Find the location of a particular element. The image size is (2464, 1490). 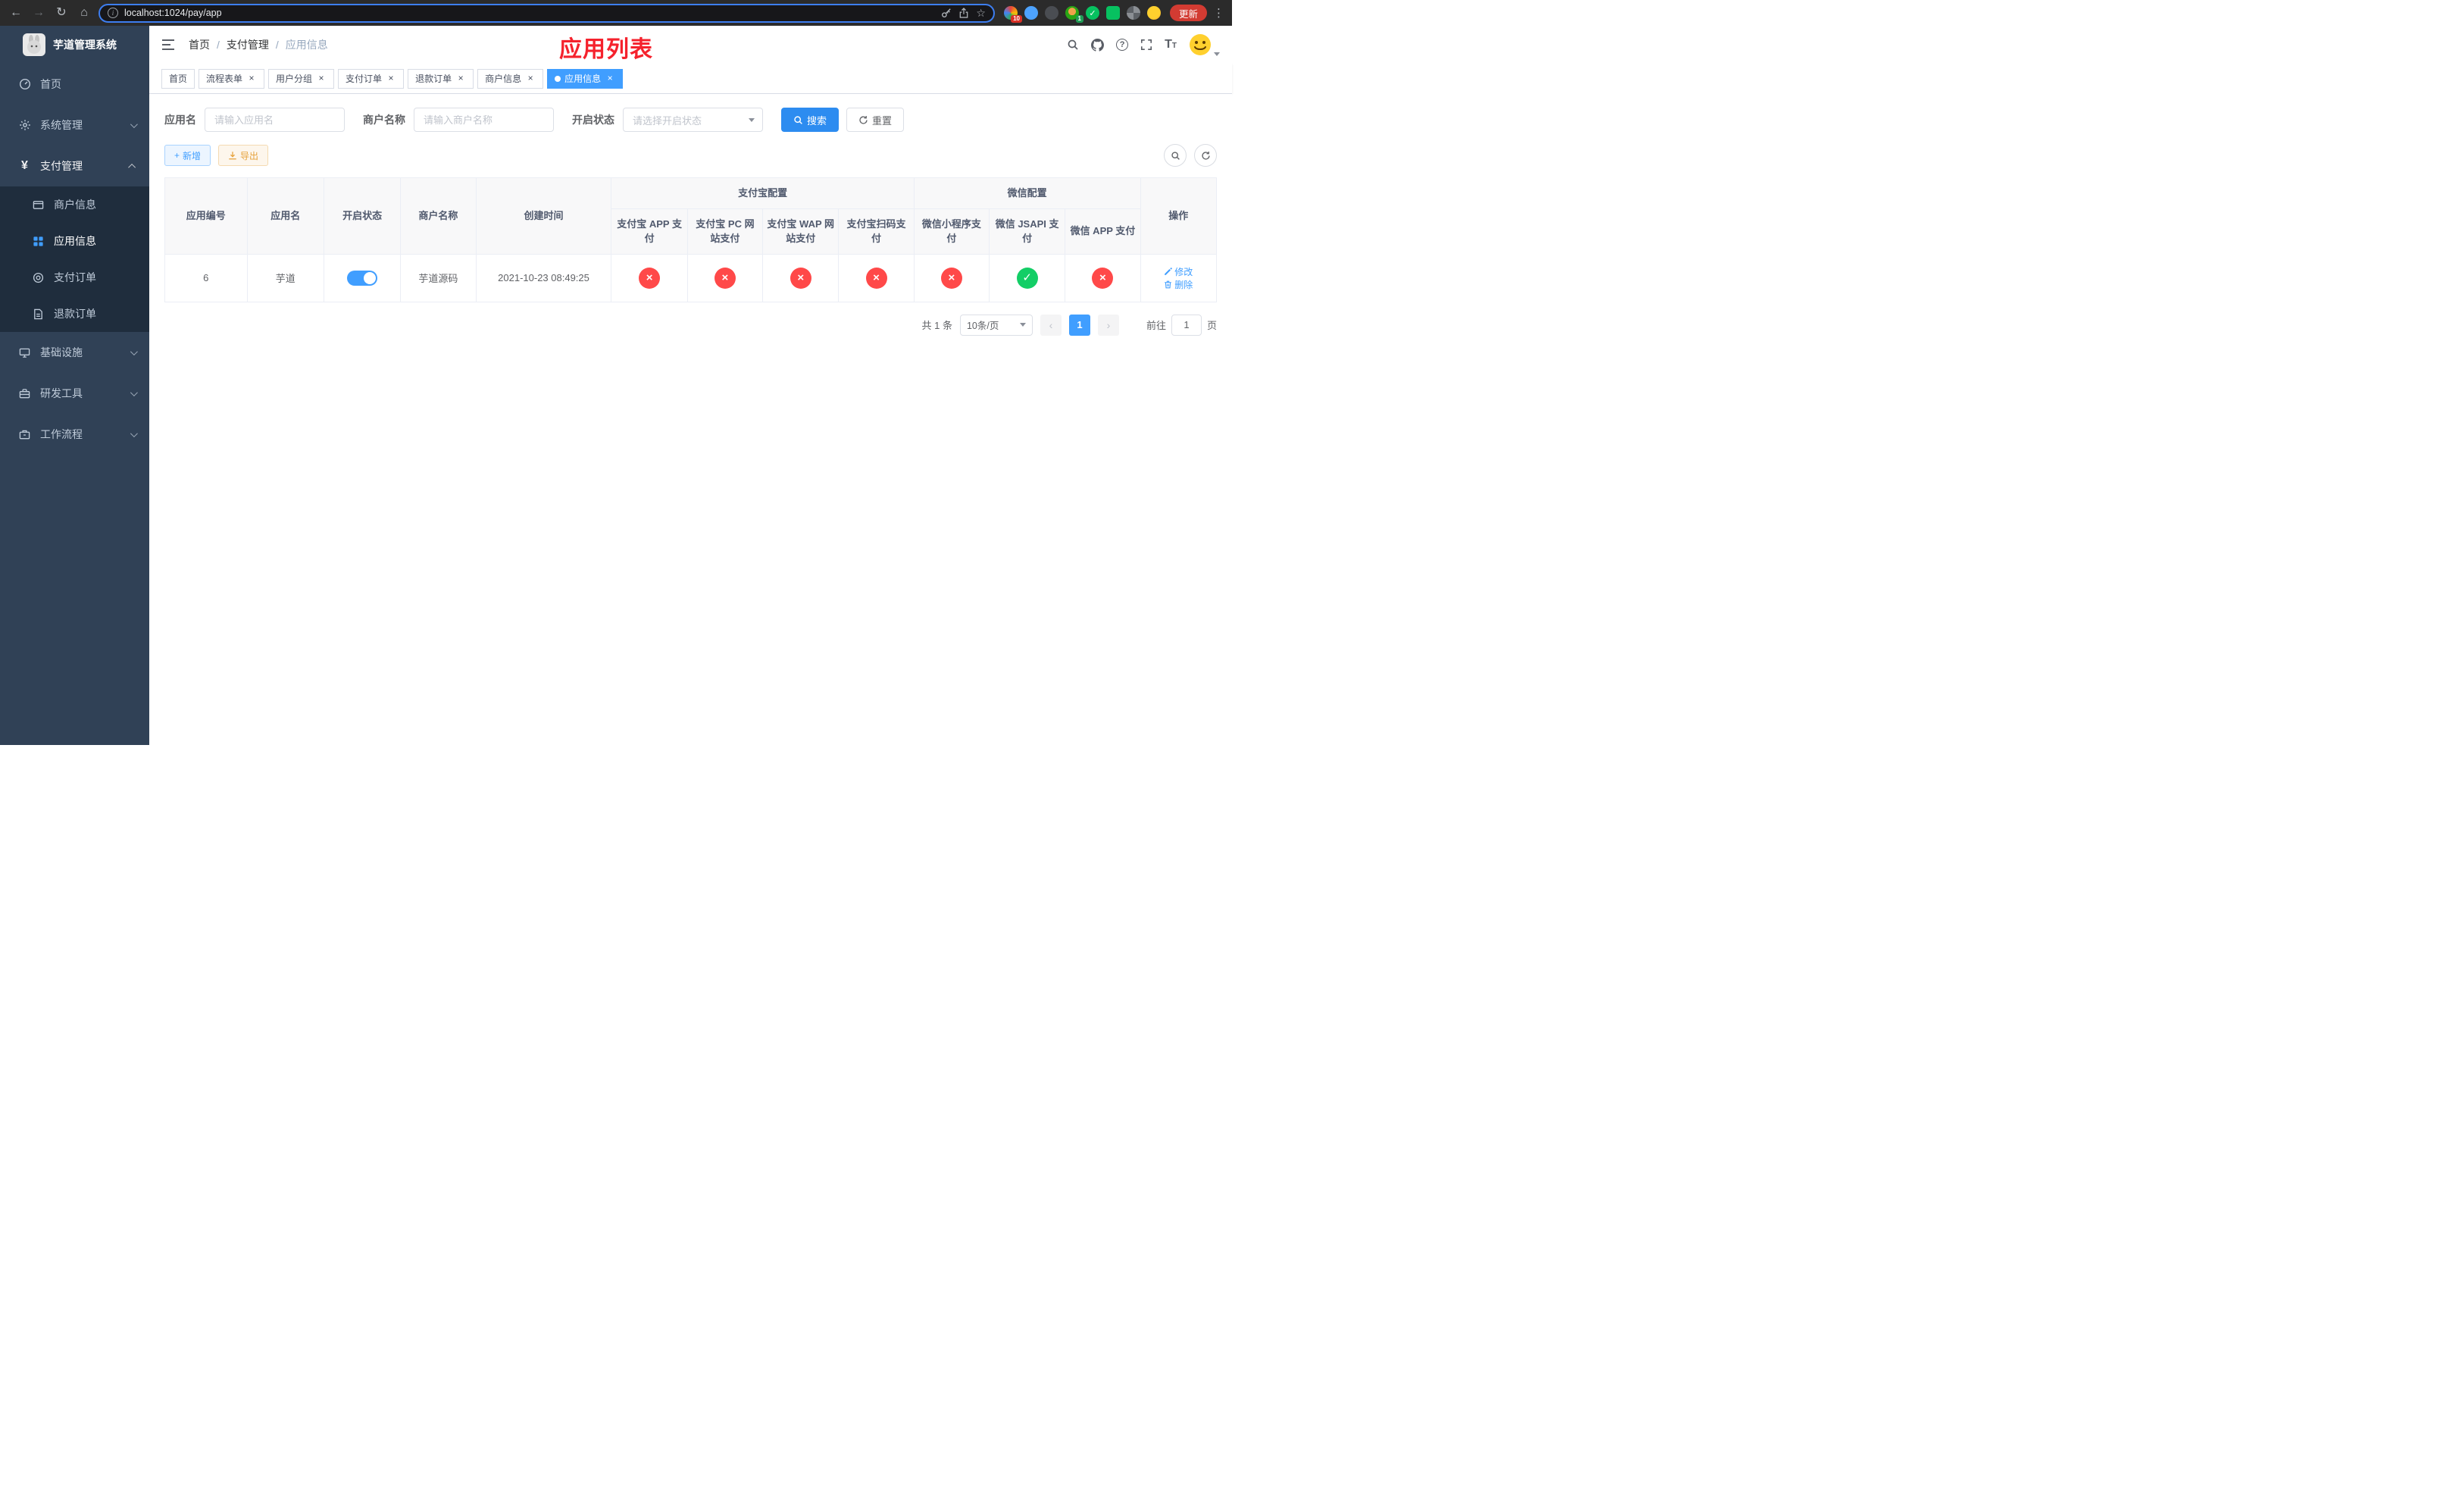

status-toggle is located at coordinates (362, 278).